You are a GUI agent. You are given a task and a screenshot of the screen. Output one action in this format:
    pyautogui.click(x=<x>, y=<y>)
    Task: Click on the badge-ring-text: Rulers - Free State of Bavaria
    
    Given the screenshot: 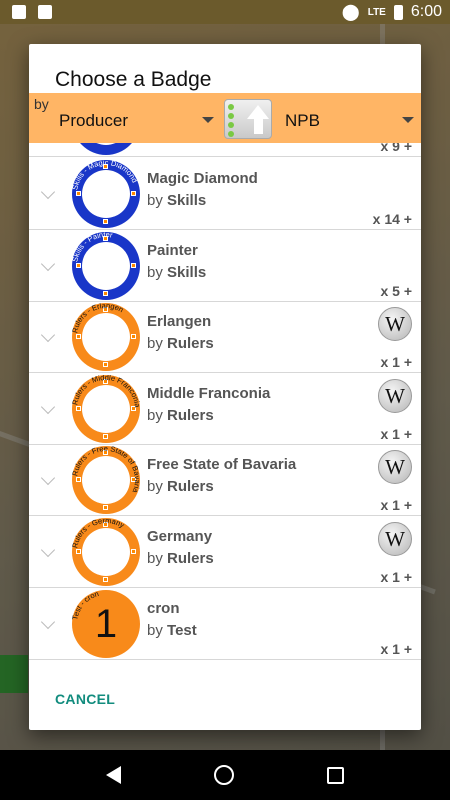 What is the action you would take?
    pyautogui.click(x=106, y=470)
    